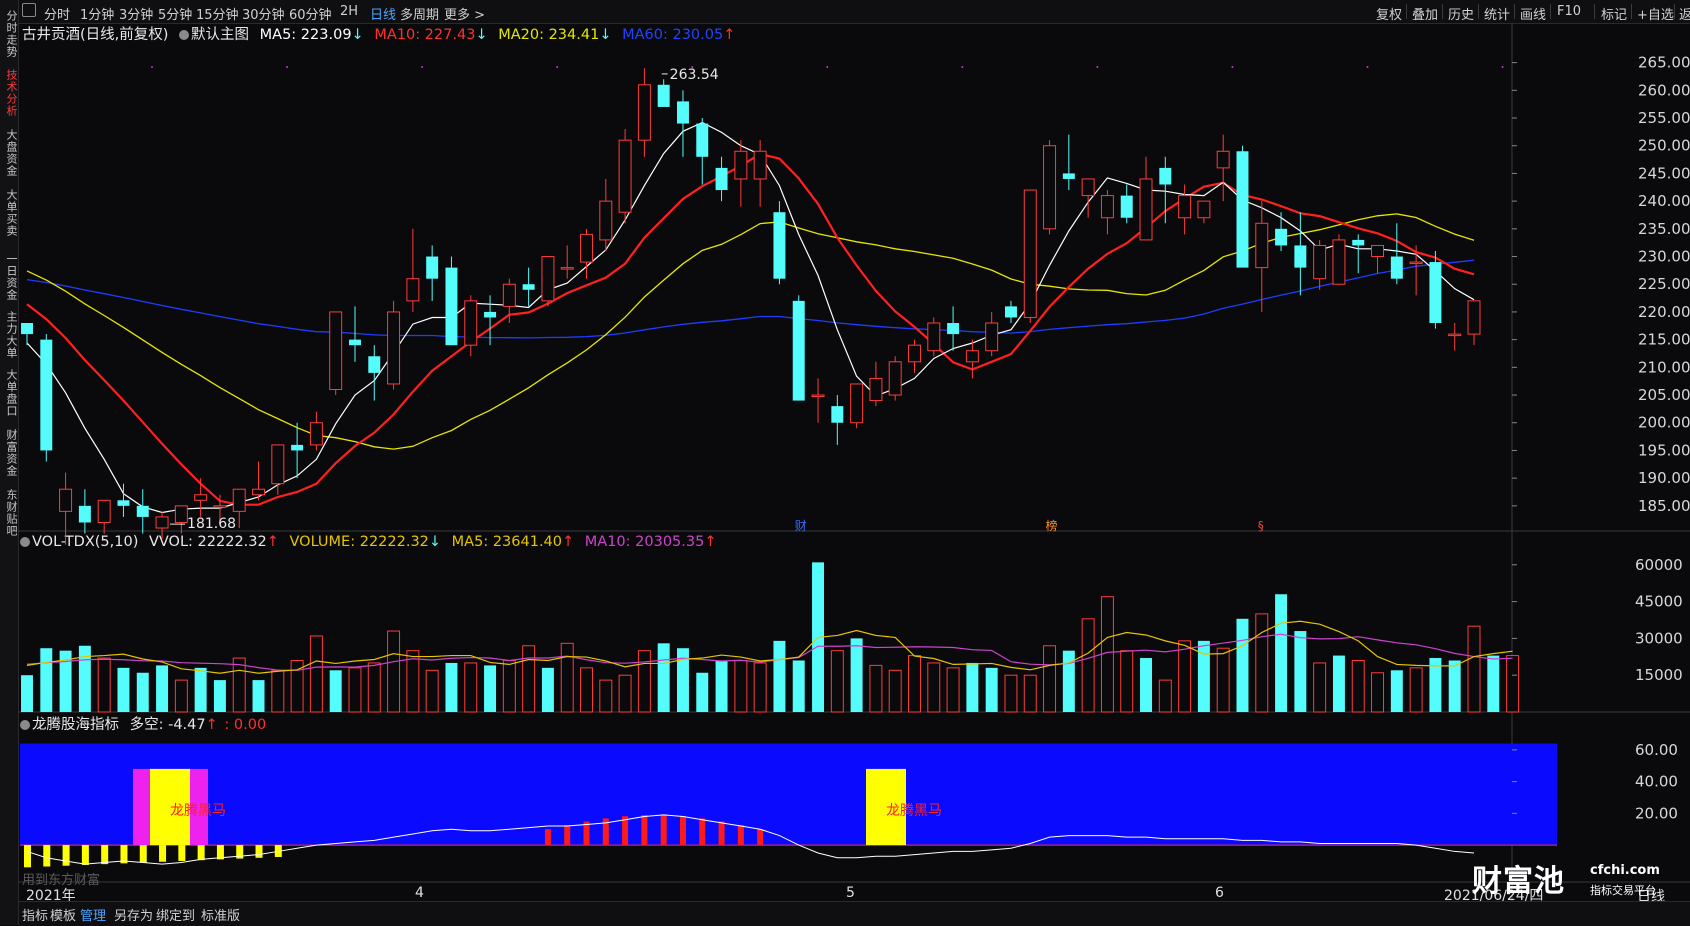  Describe the element at coordinates (133, 914) in the screenshot. I see `bottom-saveas: 另存为` at that location.